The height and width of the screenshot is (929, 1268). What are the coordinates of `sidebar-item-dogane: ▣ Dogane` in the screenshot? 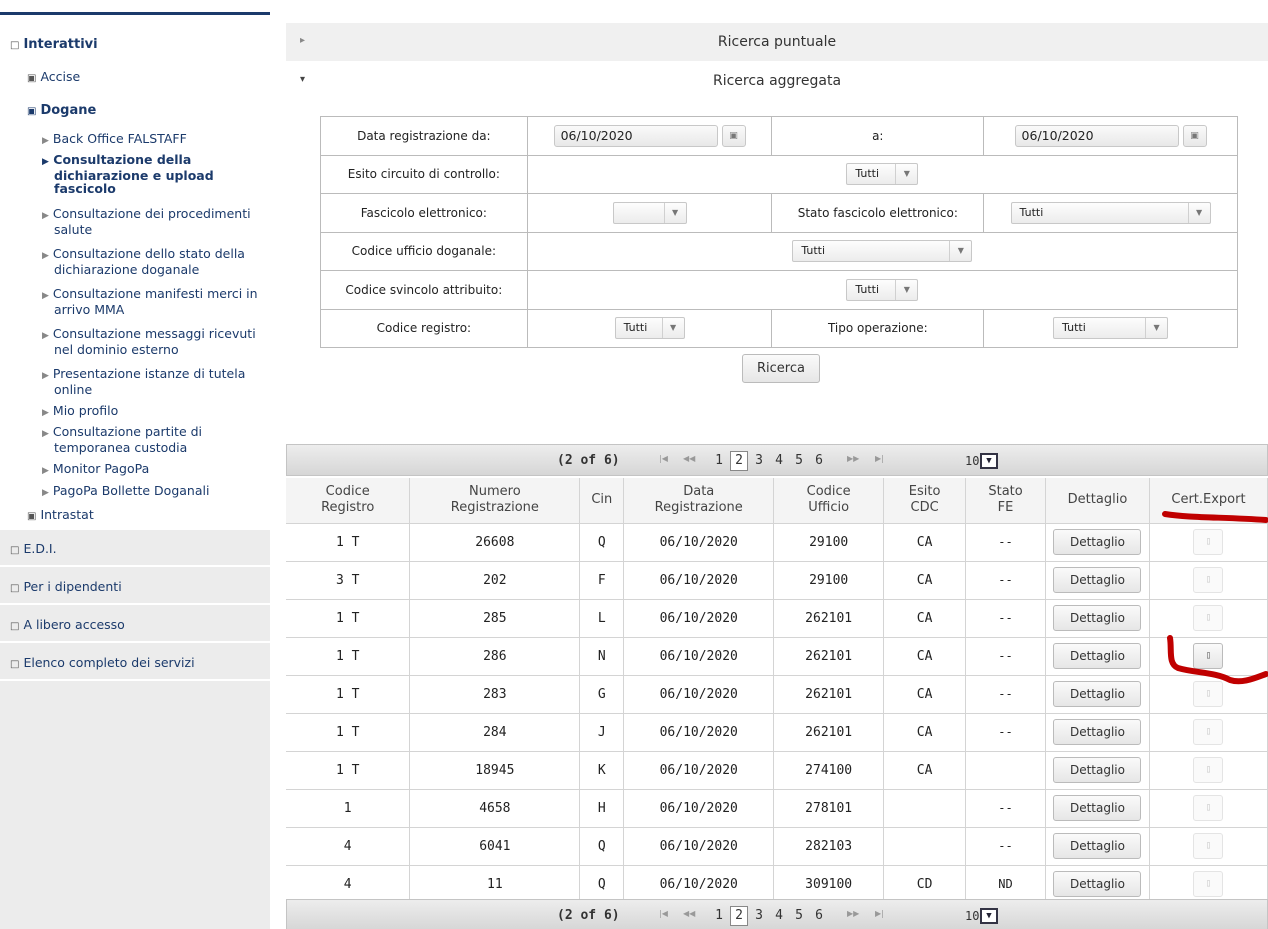 It's located at (61, 111).